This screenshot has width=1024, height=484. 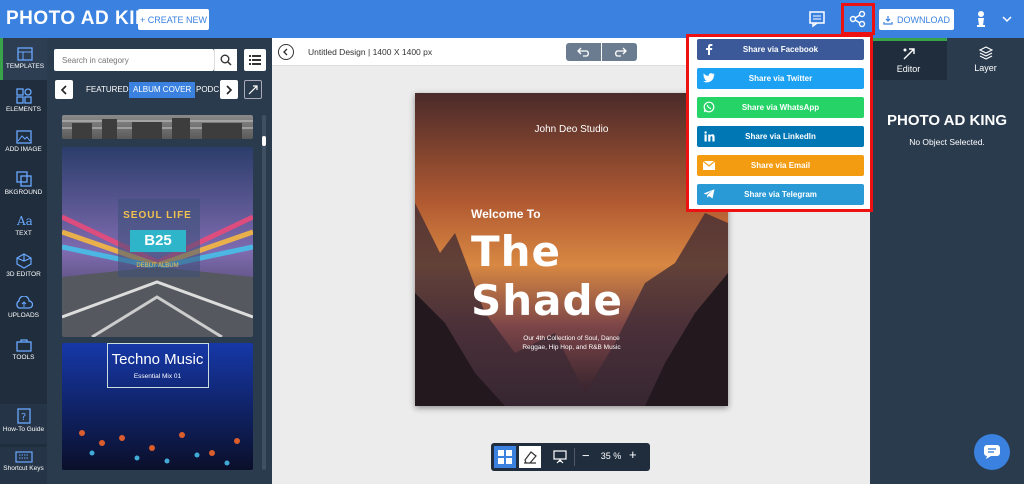 What do you see at coordinates (985, 52) in the screenshot?
I see `layers-icon` at bounding box center [985, 52].